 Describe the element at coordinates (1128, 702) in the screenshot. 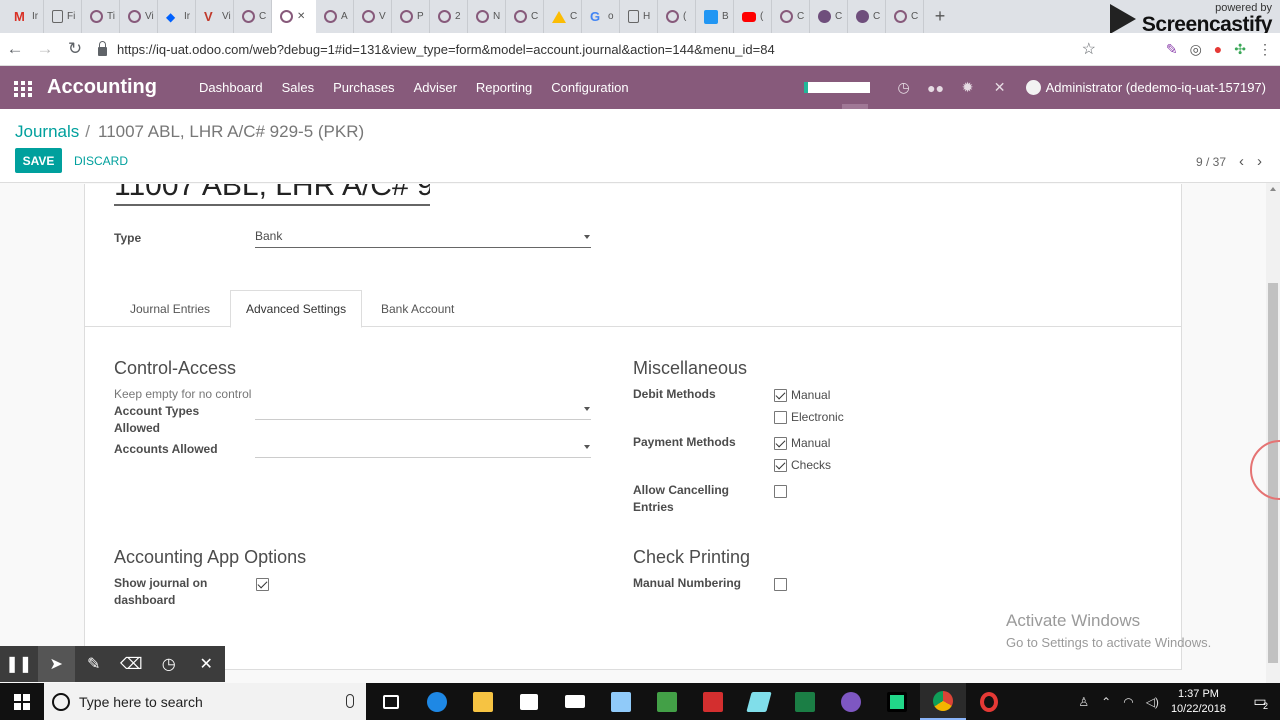

I see `network-icon: ◠` at that location.